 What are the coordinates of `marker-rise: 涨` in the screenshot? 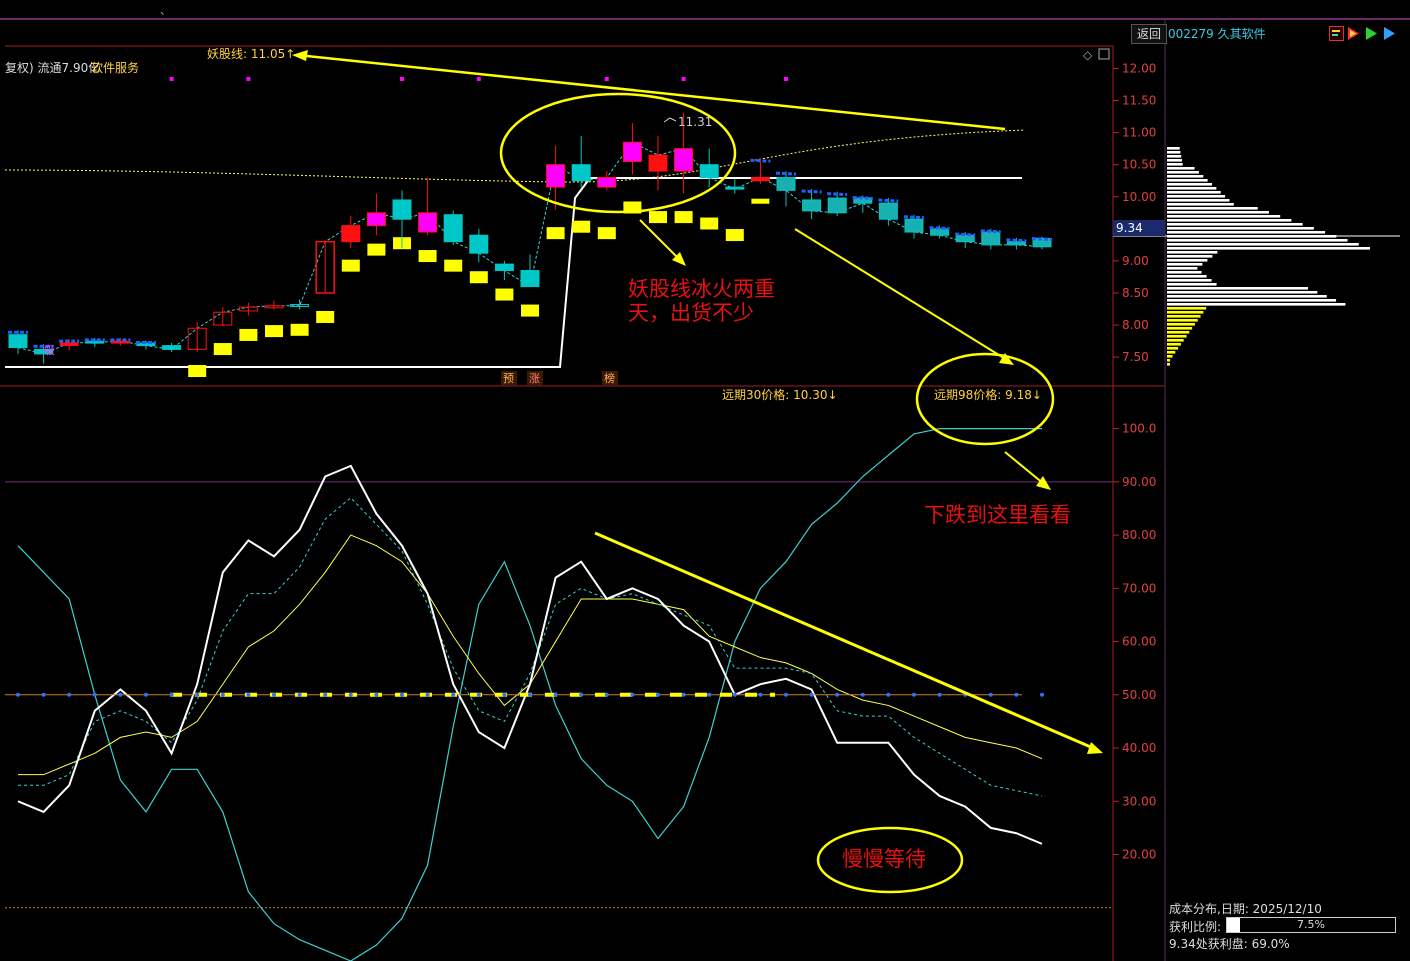 It's located at (534, 378).